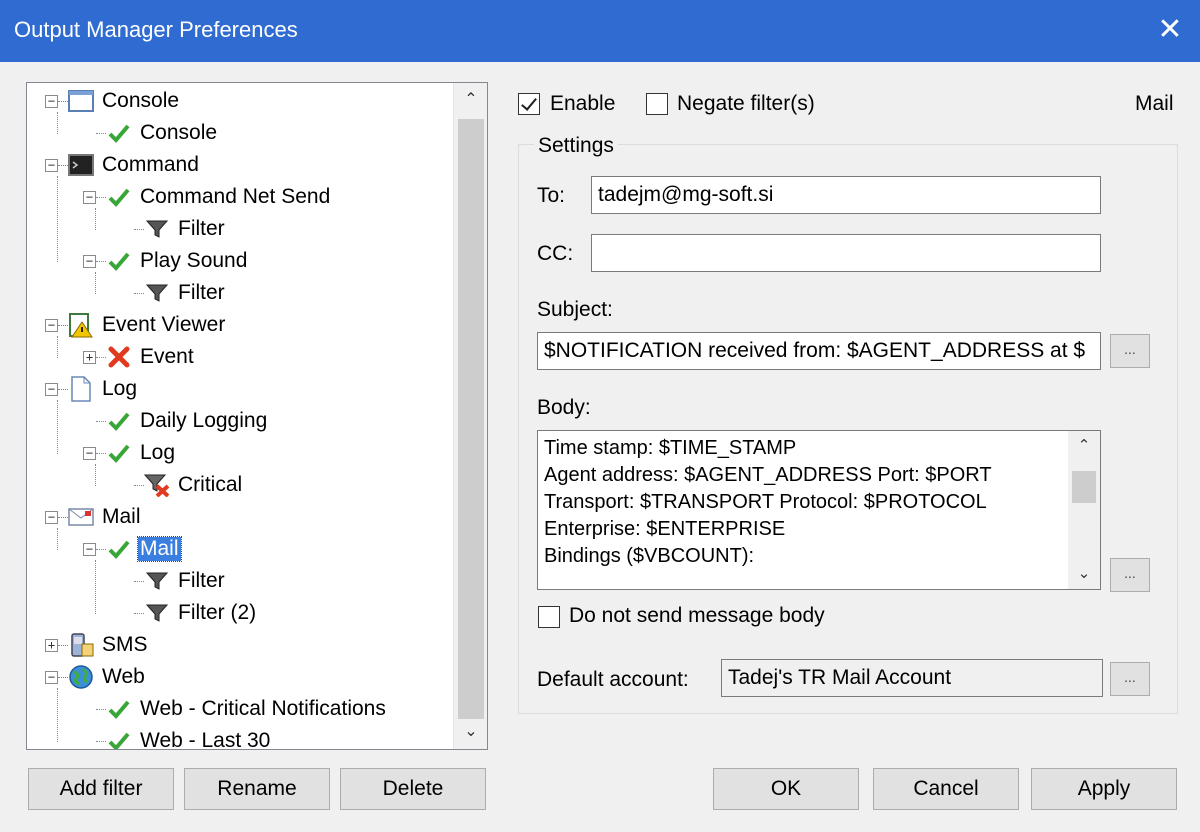 This screenshot has height=832, width=1200. Describe the element at coordinates (1104, 789) in the screenshot. I see `apply-button: Apply` at that location.